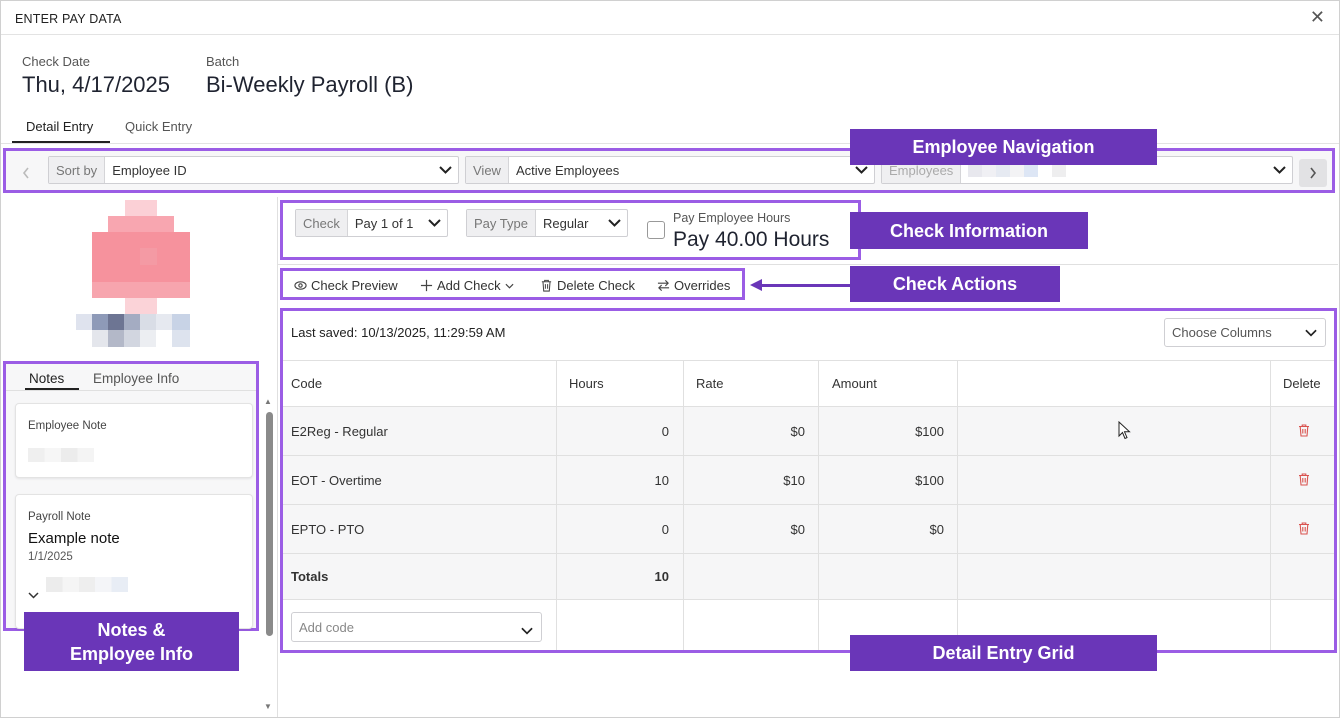 The width and height of the screenshot is (1340, 718). Describe the element at coordinates (808, 264) in the screenshot. I see `section-divider` at that location.